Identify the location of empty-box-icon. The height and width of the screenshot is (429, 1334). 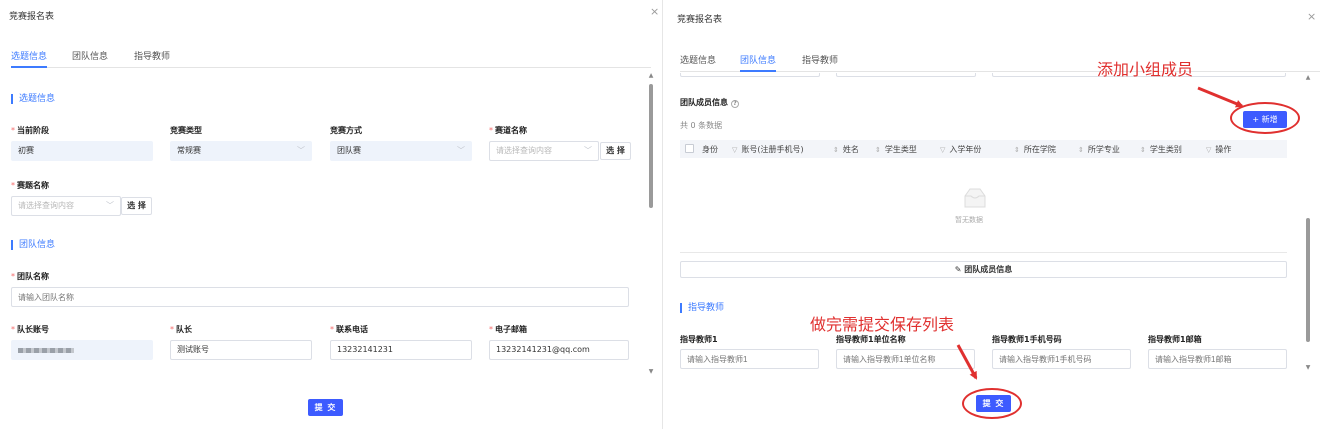
(975, 198).